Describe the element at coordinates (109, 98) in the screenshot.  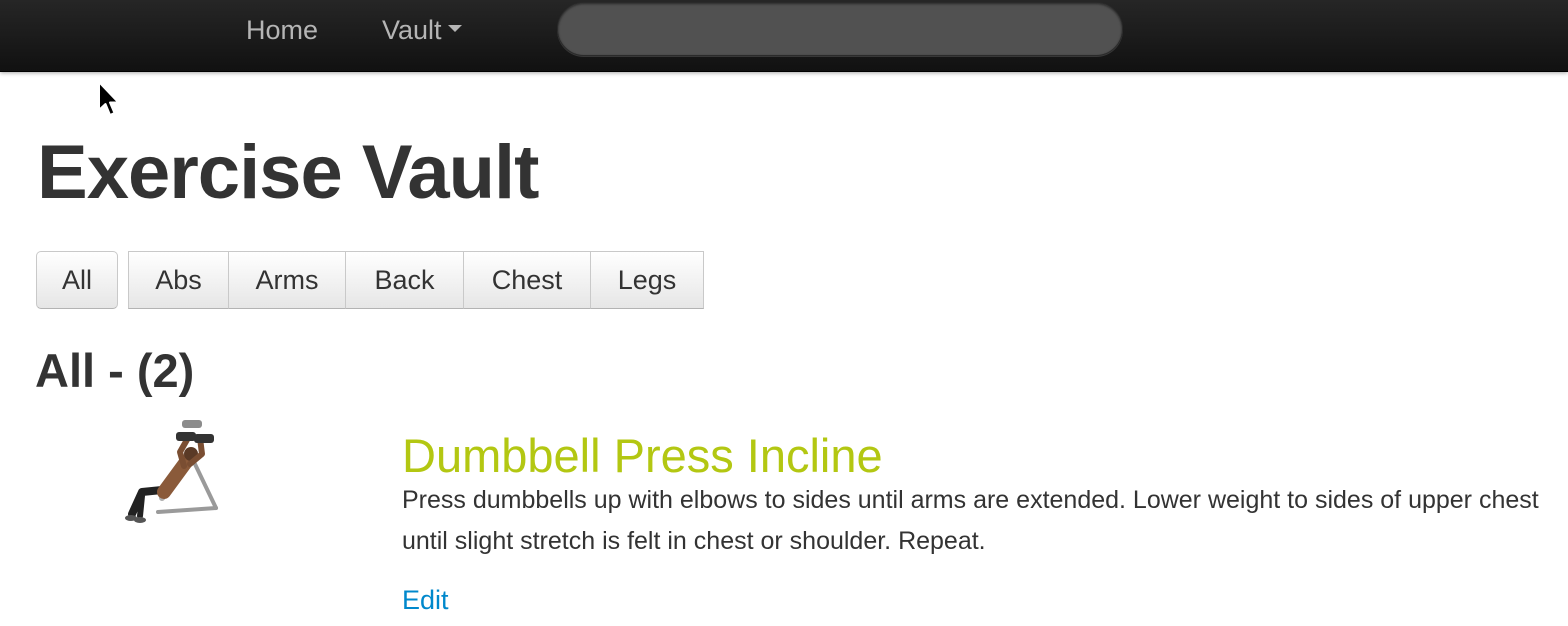
I see `mouse-cursor-icon` at that location.